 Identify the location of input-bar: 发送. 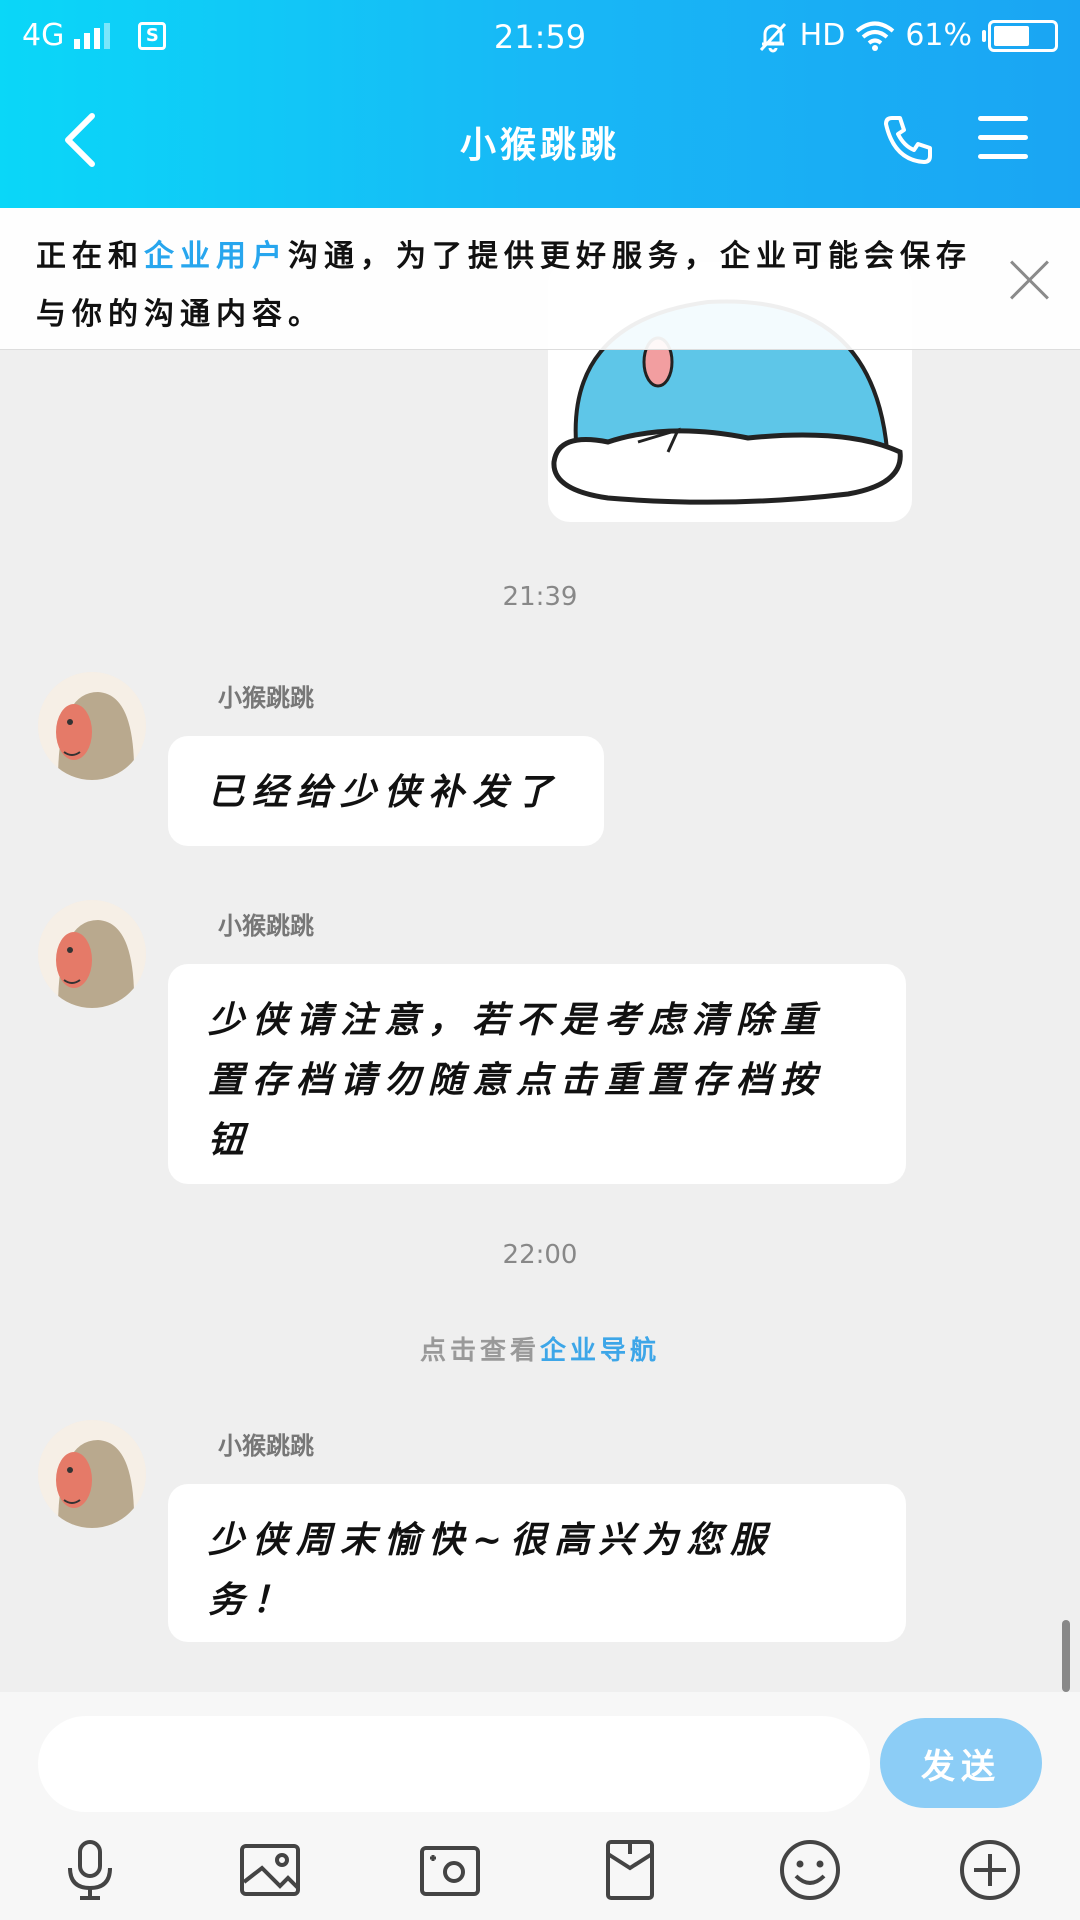
(540, 1806).